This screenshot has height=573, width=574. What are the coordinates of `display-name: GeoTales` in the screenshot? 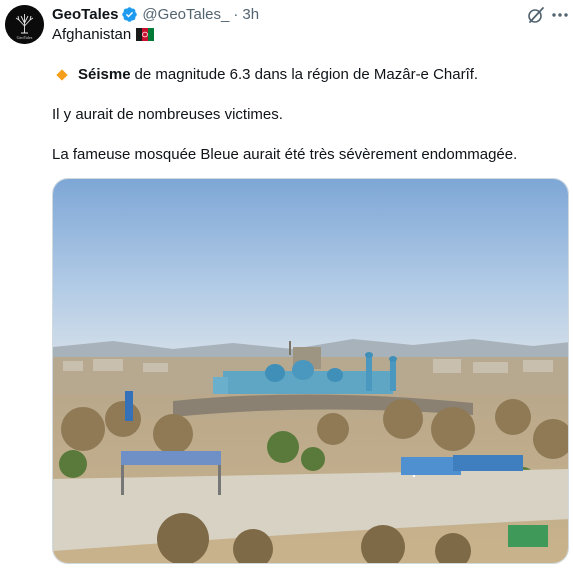 It's located at (85, 14).